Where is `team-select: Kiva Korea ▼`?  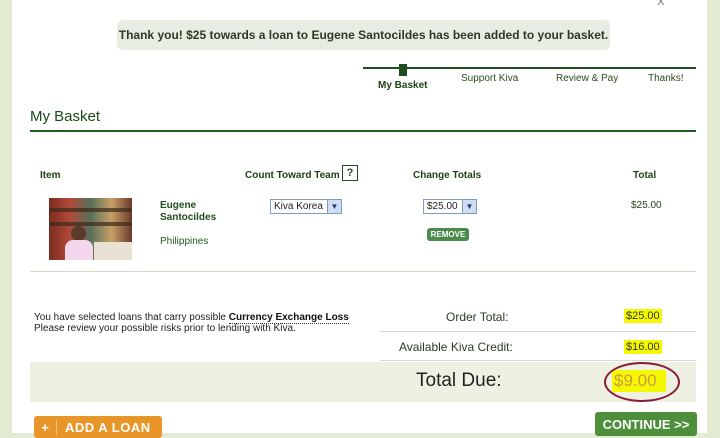
team-select: Kiva Korea ▼ is located at coordinates (306, 206).